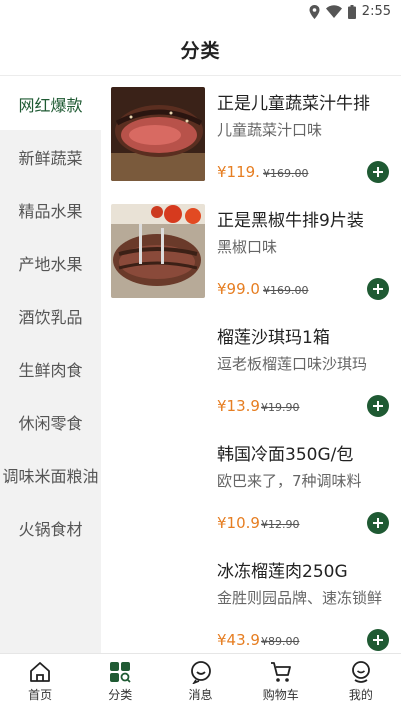 This screenshot has height=710, width=401. I want to click on tab-profile: 我的, so click(361, 682).